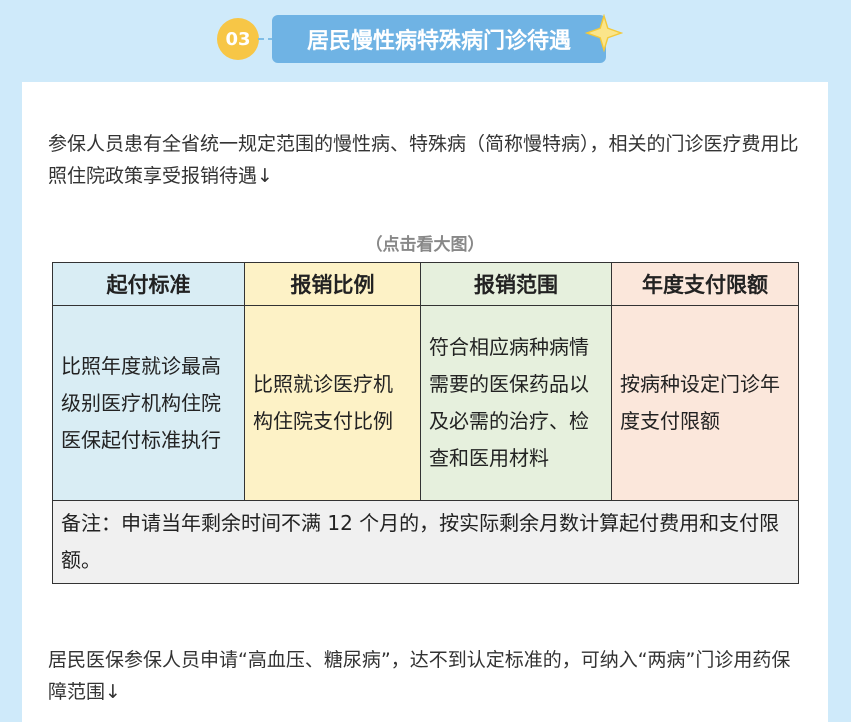 The width and height of the screenshot is (851, 722). Describe the element at coordinates (148, 403) in the screenshot. I see `cell-deductible: 比照年度就诊最高级别医疗机构住院医保起付标准执行` at that location.